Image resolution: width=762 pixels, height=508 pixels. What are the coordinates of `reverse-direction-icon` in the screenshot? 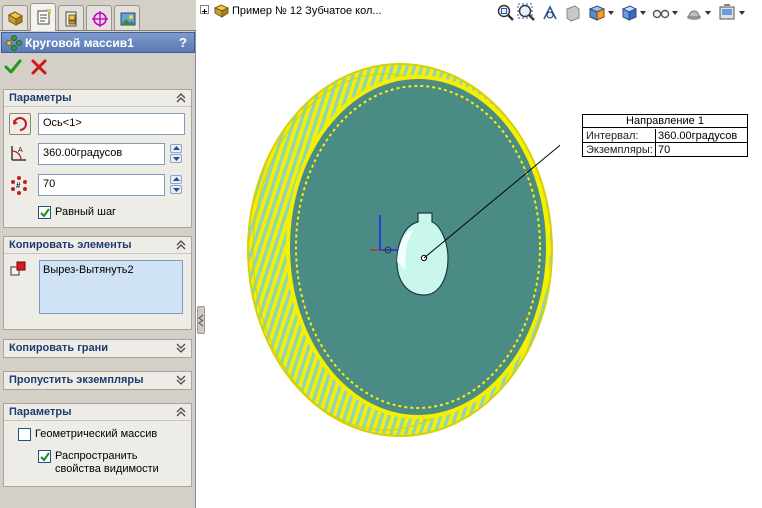 It's located at (20, 124).